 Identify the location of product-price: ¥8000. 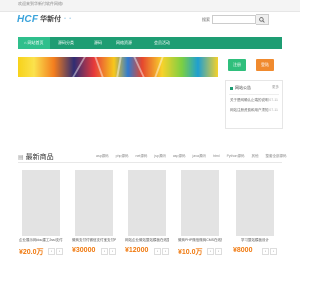
(243, 250).